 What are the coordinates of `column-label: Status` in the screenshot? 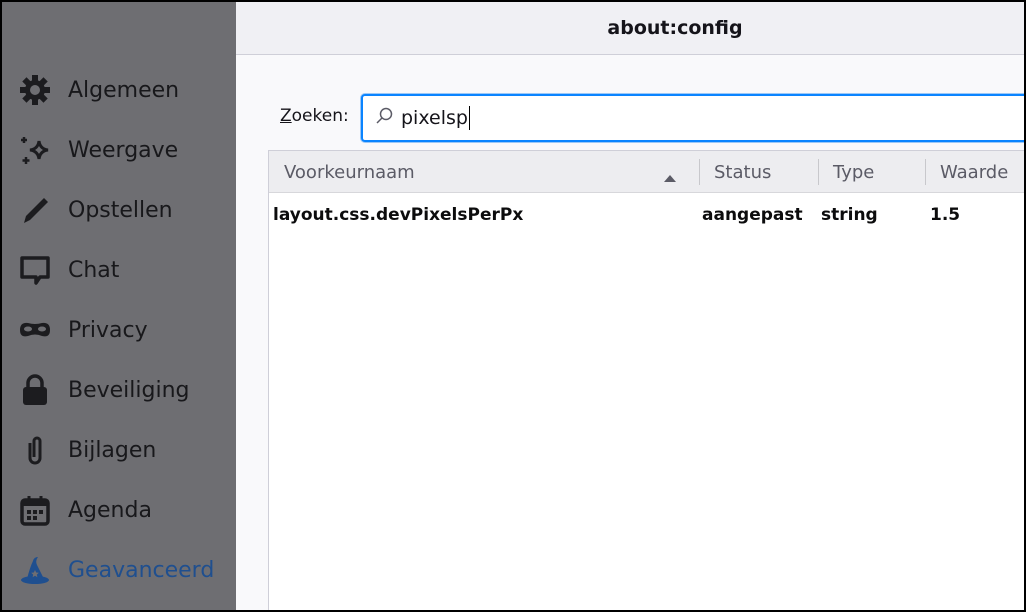 It's located at (743, 172).